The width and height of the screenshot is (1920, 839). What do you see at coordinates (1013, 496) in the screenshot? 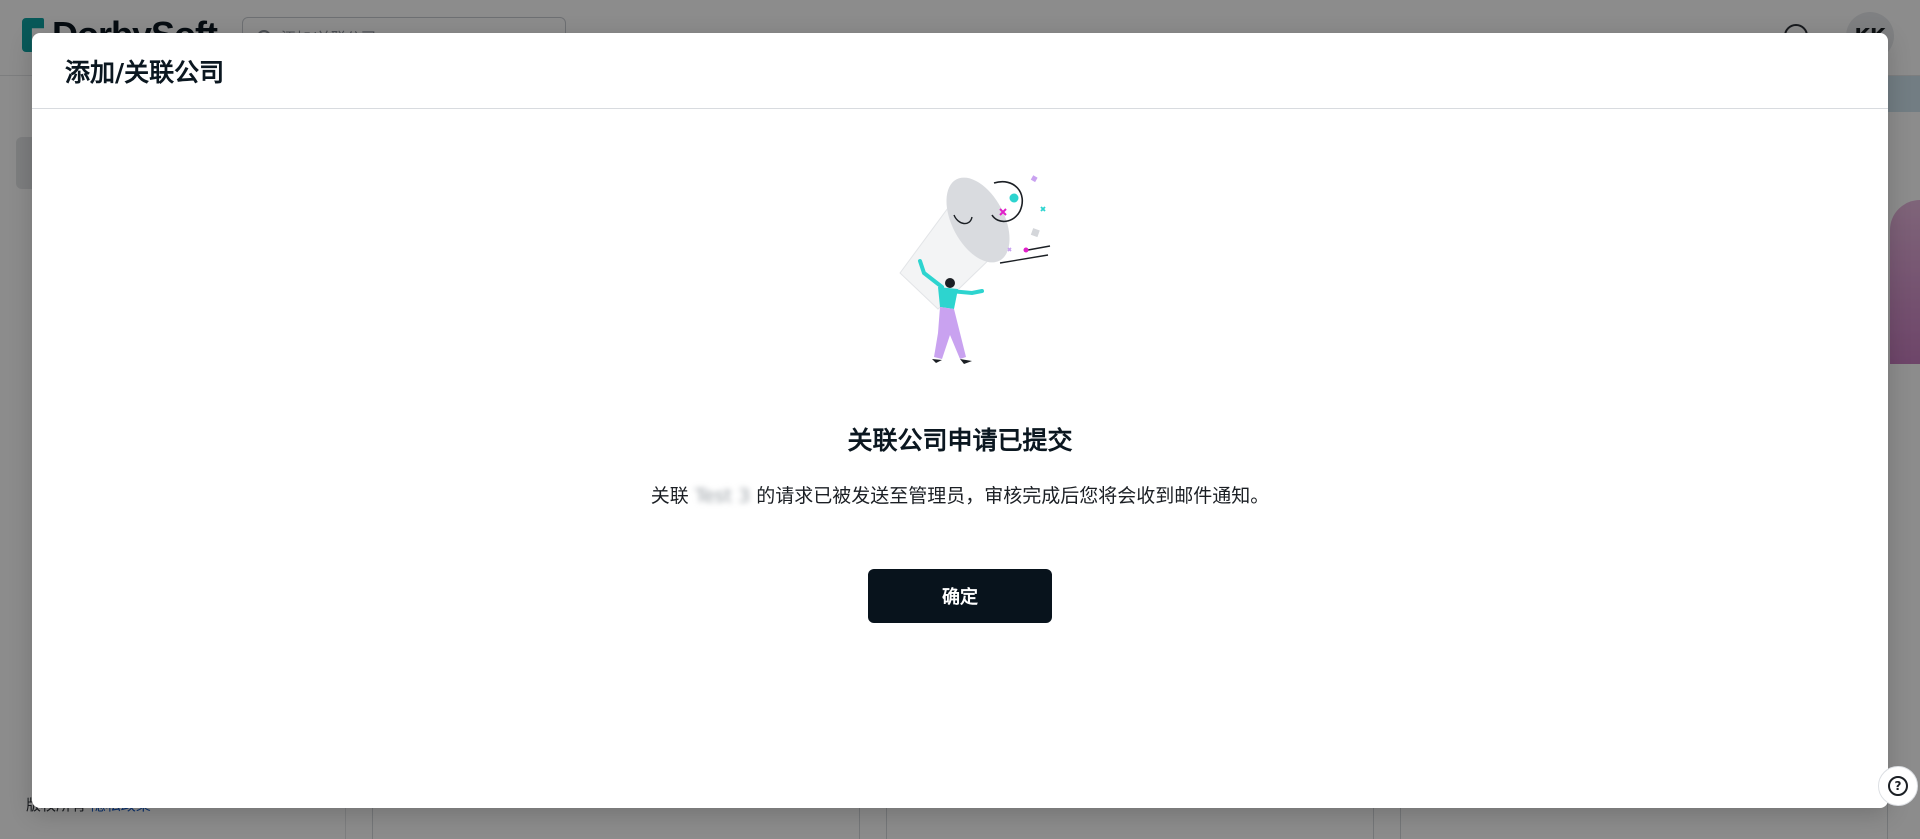
I see `message-suffix: 的请求已被发送至管理员，审核完成后您将会收到邮件通知。` at bounding box center [1013, 496].